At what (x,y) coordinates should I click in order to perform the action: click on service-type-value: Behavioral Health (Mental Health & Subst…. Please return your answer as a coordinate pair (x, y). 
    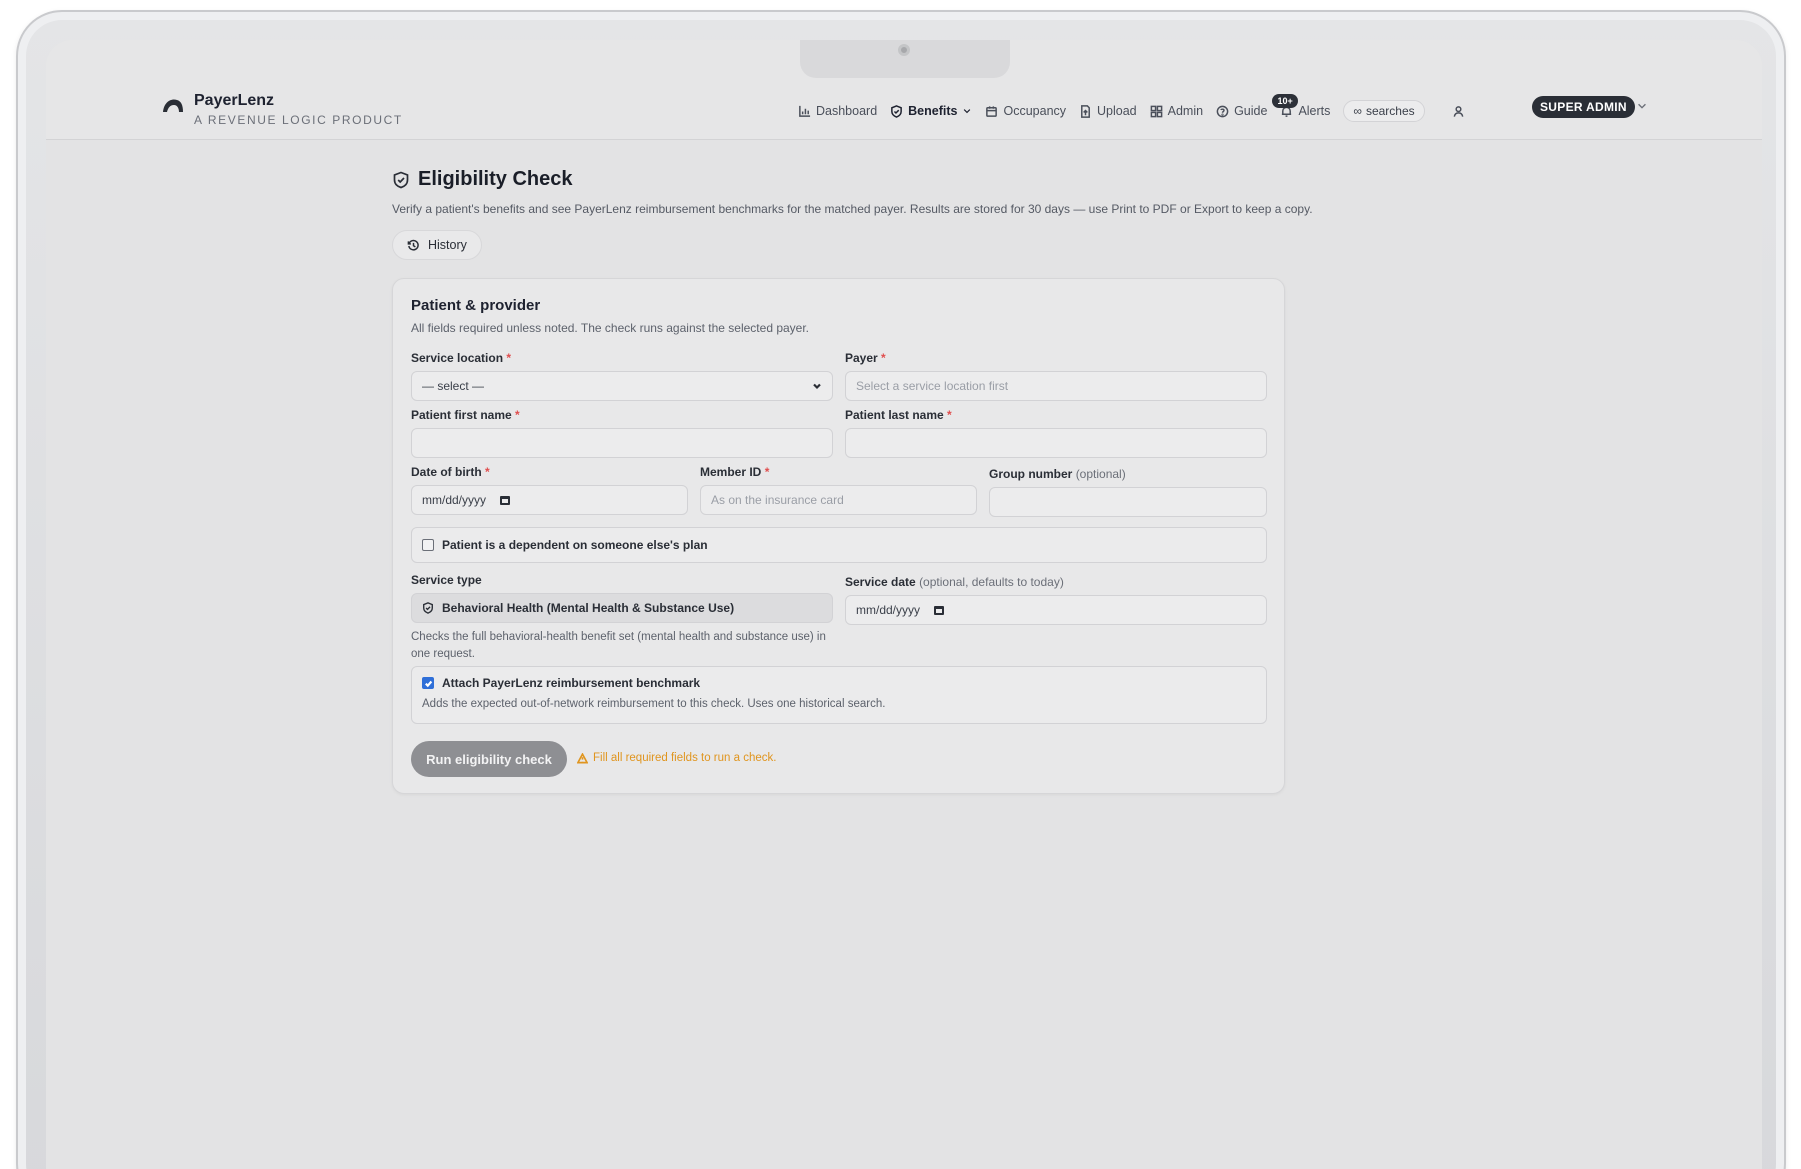
    Looking at the image, I should click on (588, 608).